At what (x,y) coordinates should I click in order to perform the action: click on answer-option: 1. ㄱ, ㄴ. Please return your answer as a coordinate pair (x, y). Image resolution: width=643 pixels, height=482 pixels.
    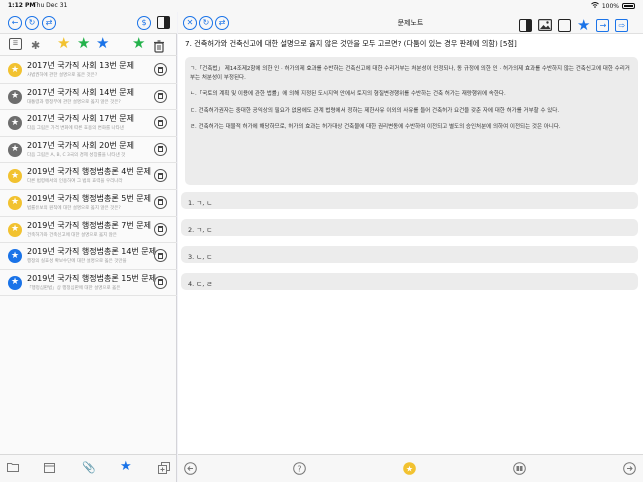
    Looking at the image, I should click on (409, 200).